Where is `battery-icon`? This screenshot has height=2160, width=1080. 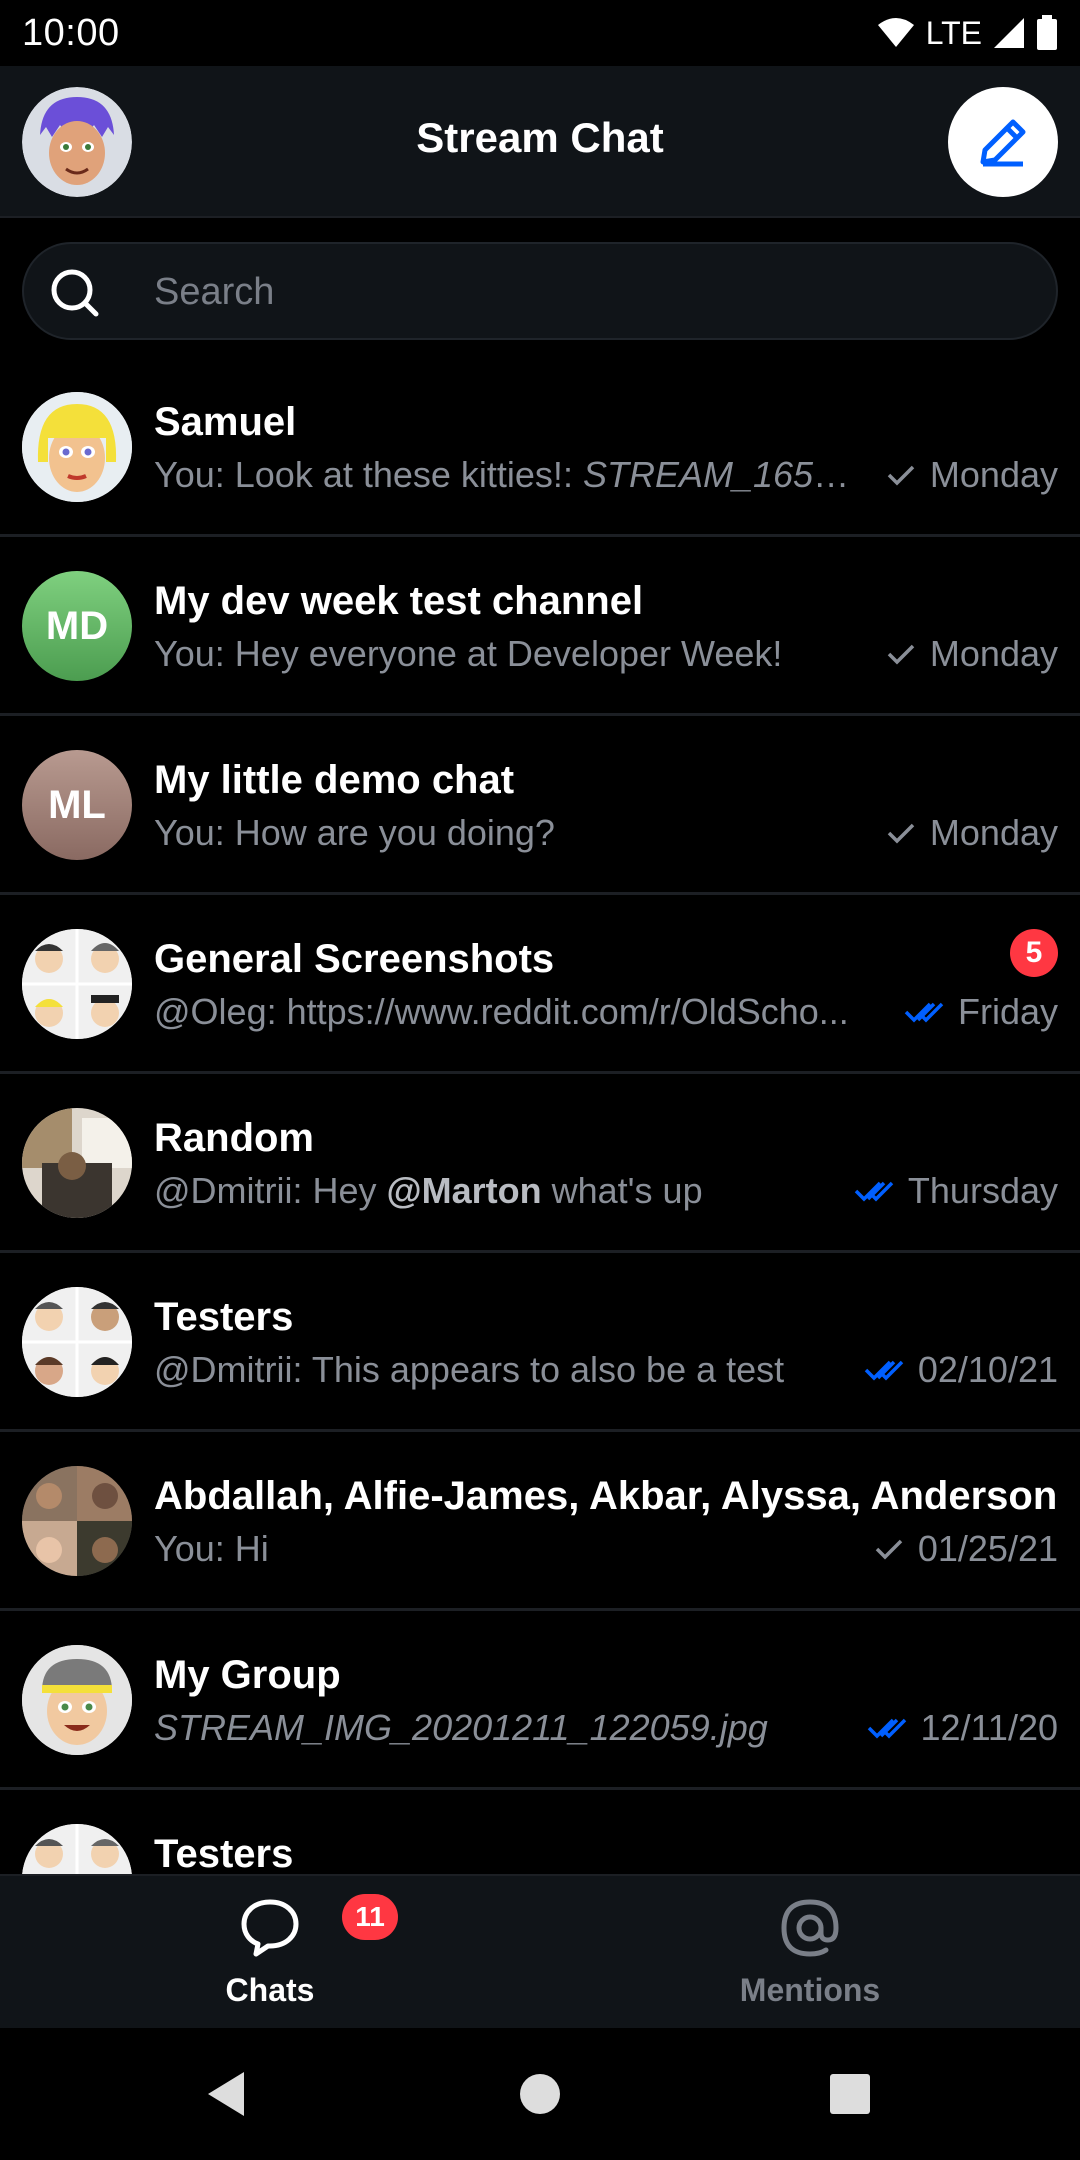 battery-icon is located at coordinates (1047, 32).